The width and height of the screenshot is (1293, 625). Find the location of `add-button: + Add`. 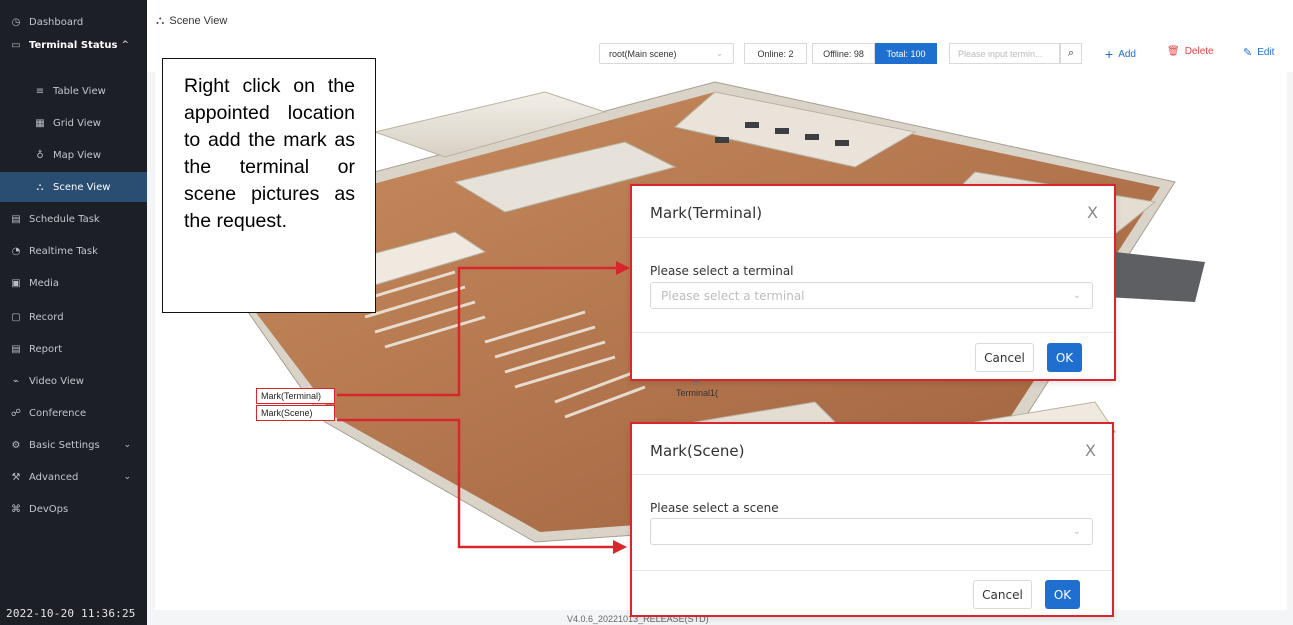

add-button: + Add is located at coordinates (1120, 54).